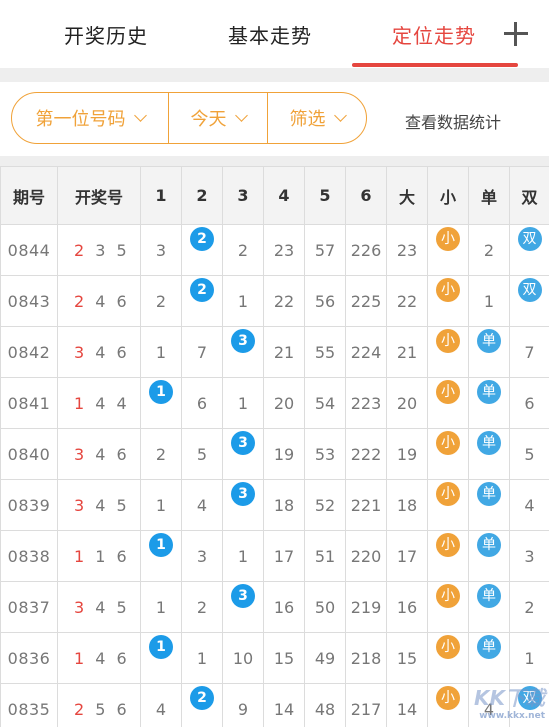  I want to click on period-cell: 0836, so click(29, 658).